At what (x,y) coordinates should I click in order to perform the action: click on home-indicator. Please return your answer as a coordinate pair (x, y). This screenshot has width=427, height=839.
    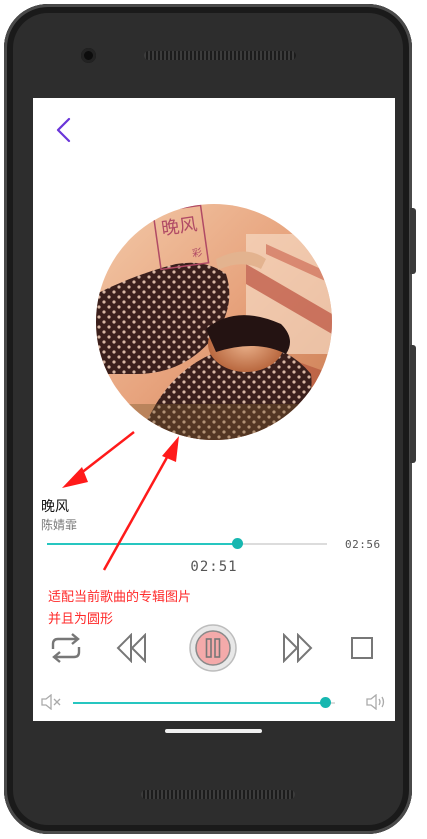
    Looking at the image, I should click on (213, 731).